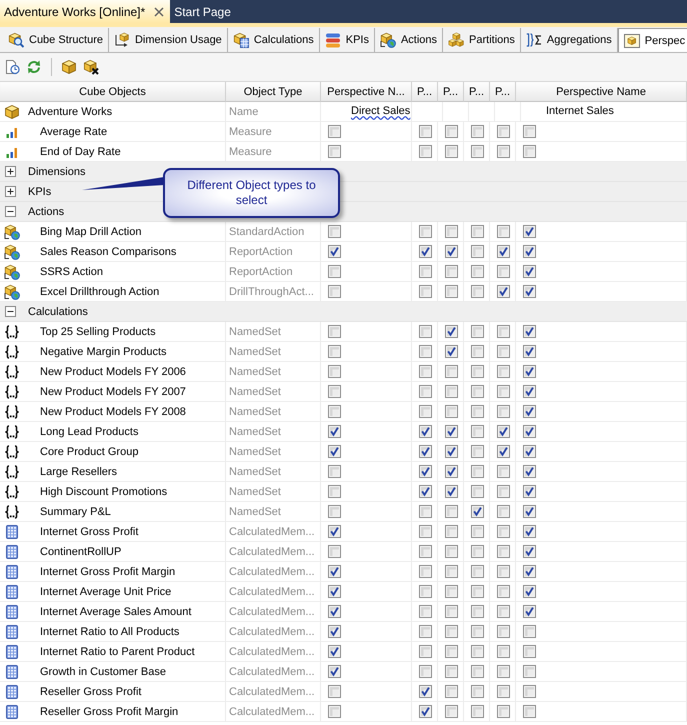 The width and height of the screenshot is (687, 725). I want to click on perspective-name: Internet Sales, so click(580, 111).